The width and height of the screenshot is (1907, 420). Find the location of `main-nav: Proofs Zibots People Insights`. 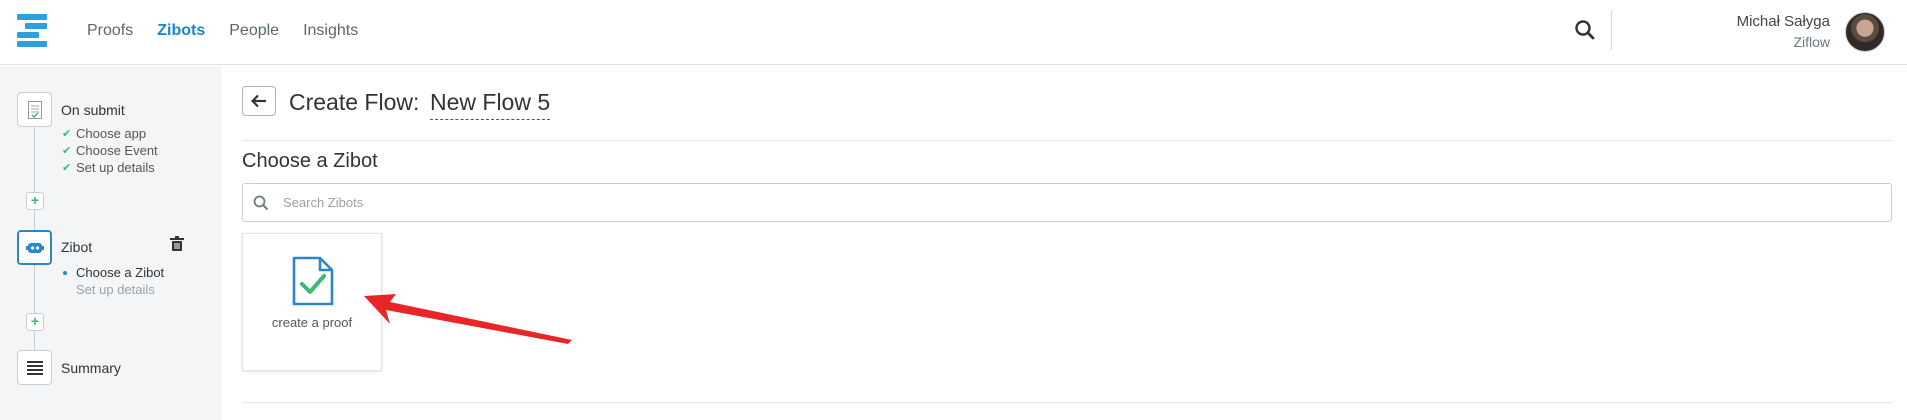

main-nav: Proofs Zibots People Insights is located at coordinates (234, 31).